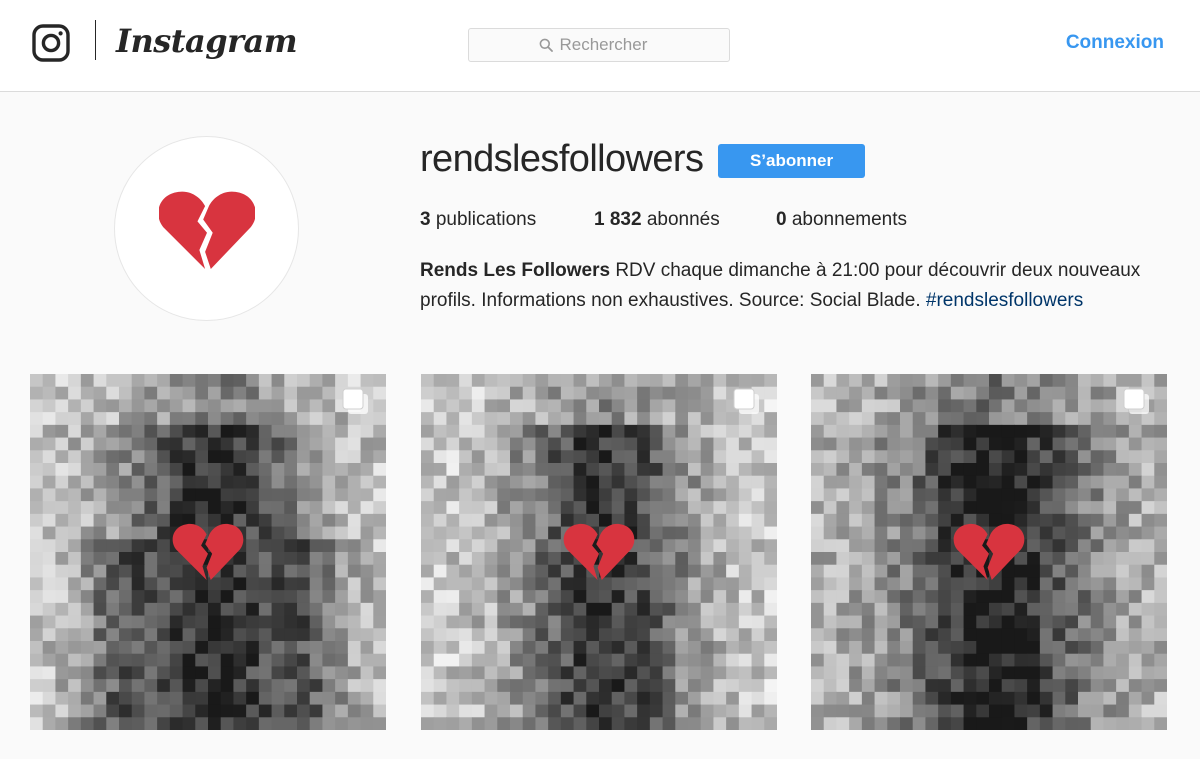  I want to click on search-icon, so click(546, 45).